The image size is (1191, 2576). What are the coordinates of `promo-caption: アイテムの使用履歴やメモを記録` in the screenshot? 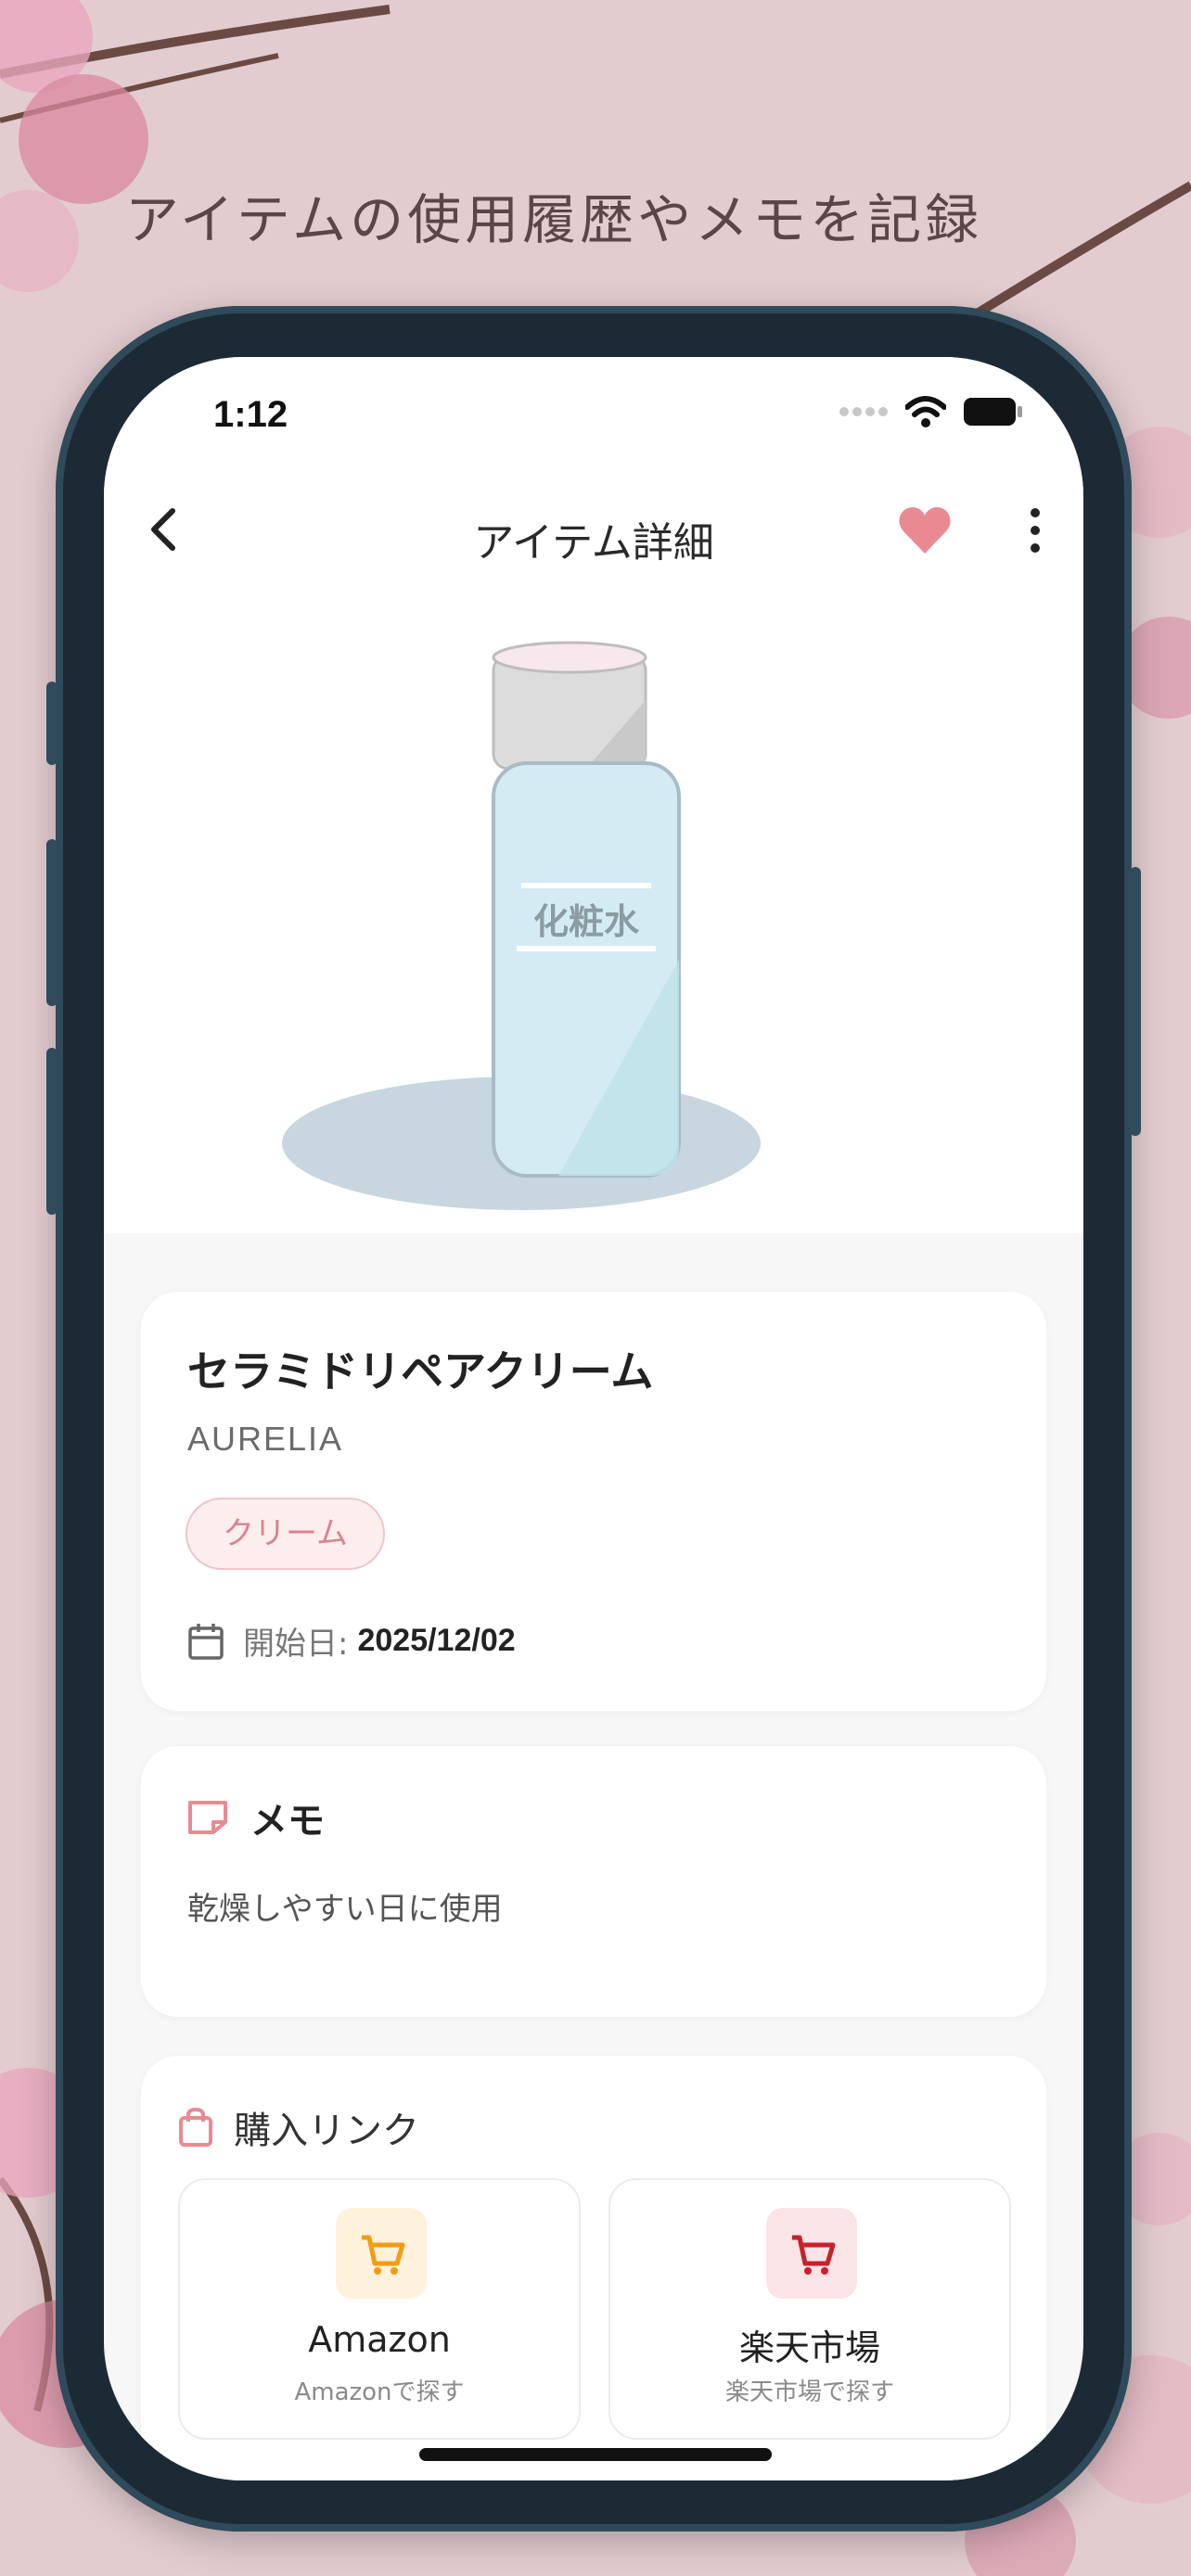 It's located at (553, 219).